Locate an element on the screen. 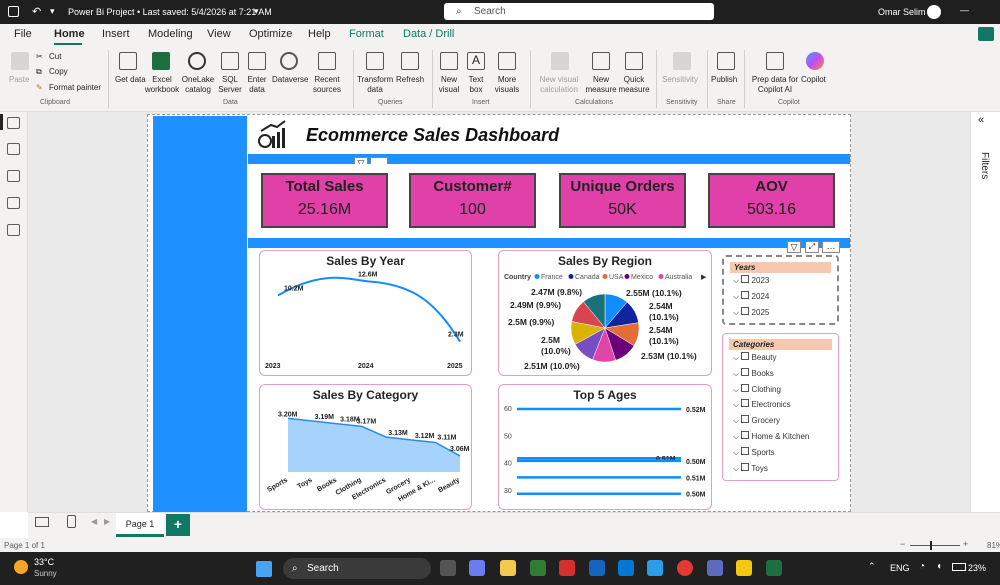 The image size is (1000, 585). dax-query-view-icon is located at coordinates (13, 203).